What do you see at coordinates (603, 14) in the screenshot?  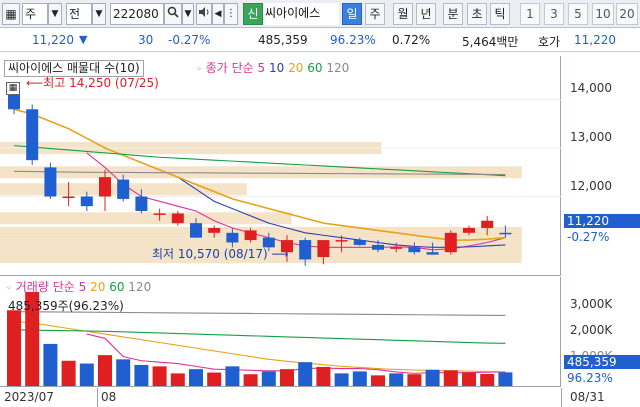 I see `interval-10-button: 10` at bounding box center [603, 14].